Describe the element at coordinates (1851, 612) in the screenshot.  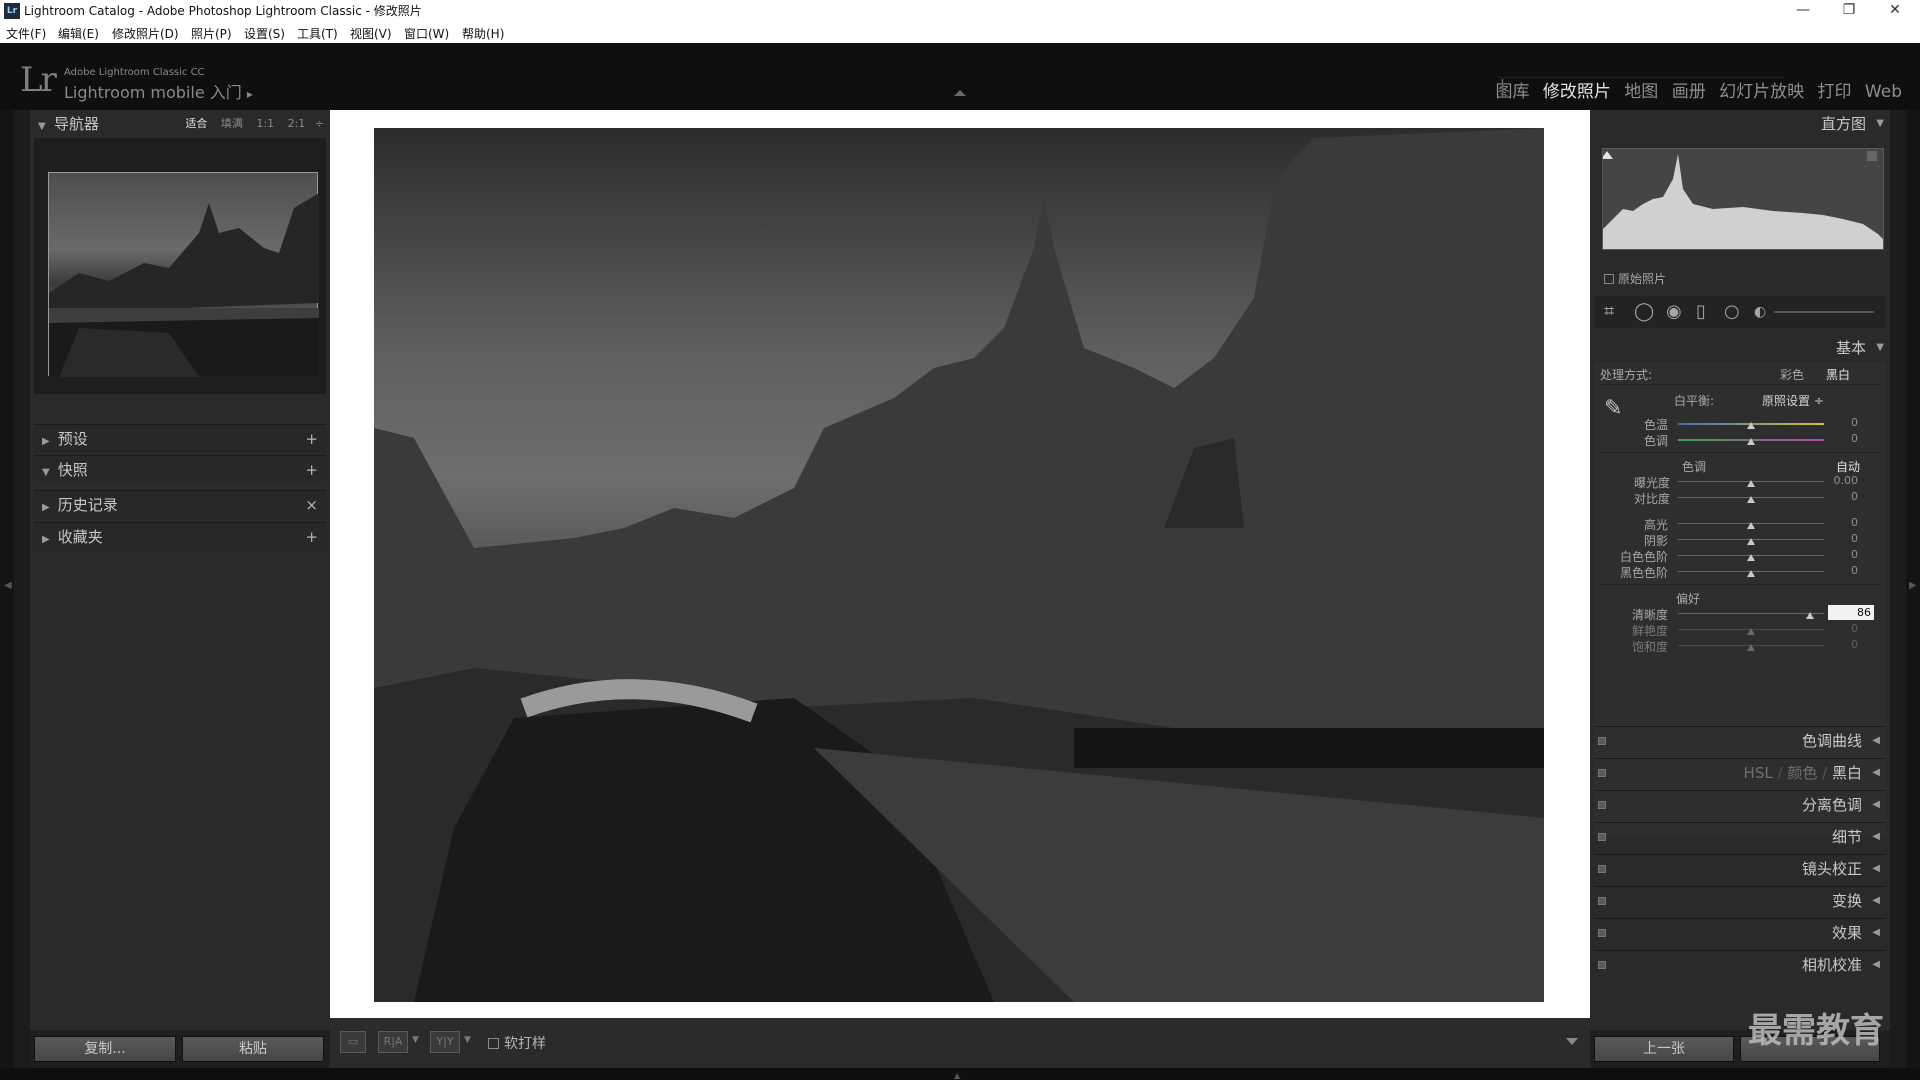
I see `clarity-value-input: 86` at that location.